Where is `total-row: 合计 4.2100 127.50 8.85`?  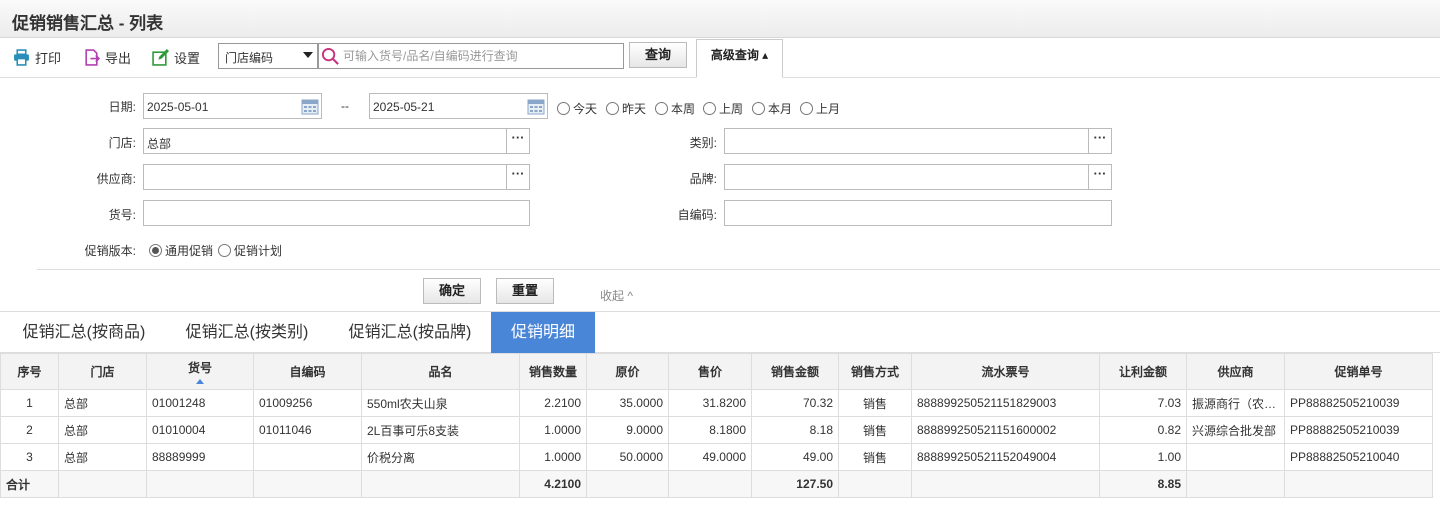 total-row: 合计 4.2100 127.50 8.85 is located at coordinates (716, 484).